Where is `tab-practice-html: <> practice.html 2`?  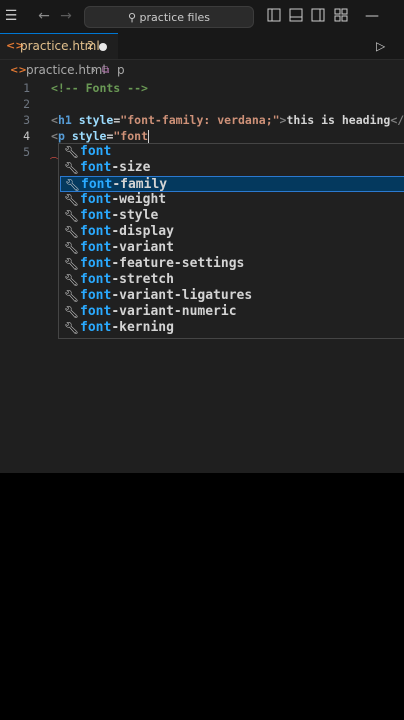 tab-practice-html: <> practice.html 2 is located at coordinates (59, 46).